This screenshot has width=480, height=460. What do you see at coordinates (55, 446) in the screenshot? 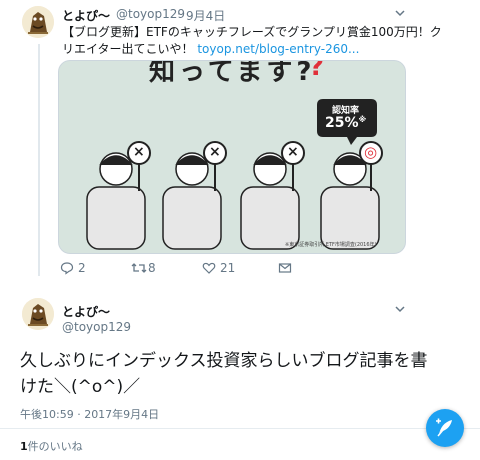
I see `likes-label: 件のいいね` at bounding box center [55, 446].